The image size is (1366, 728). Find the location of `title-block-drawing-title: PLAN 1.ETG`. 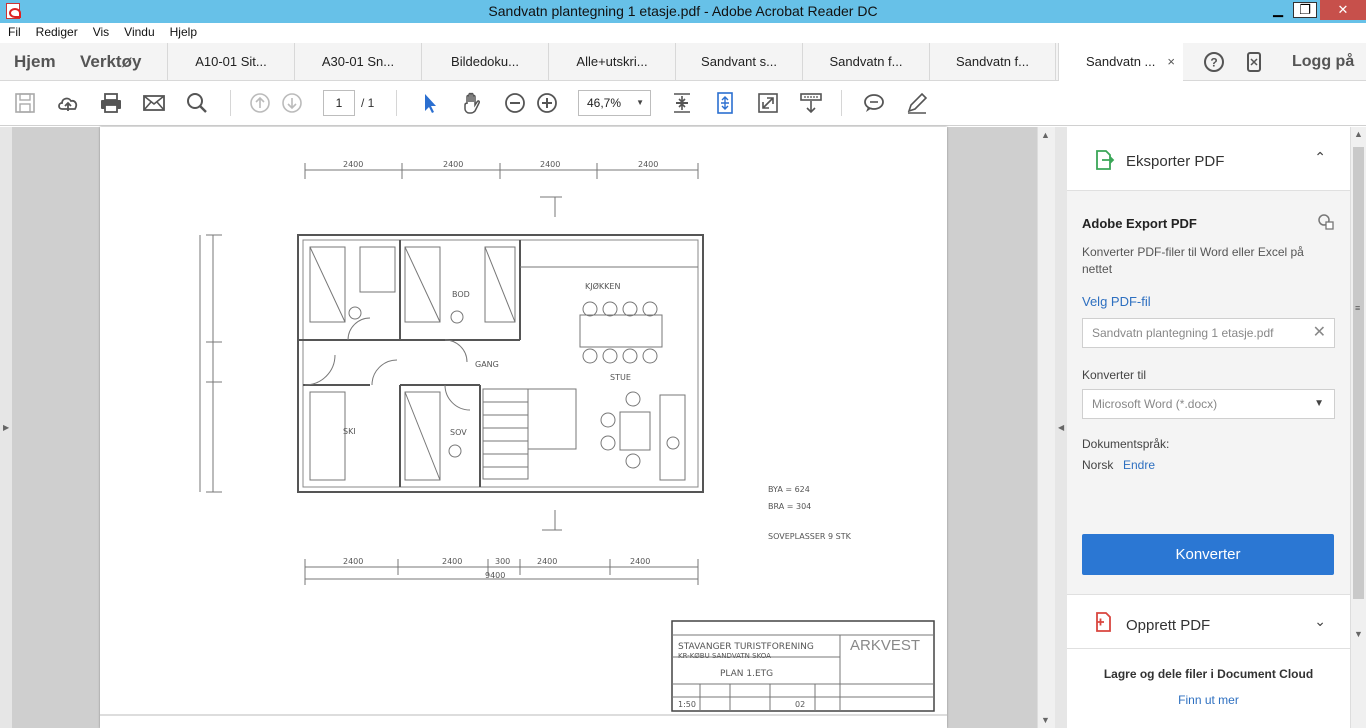

title-block-drawing-title: PLAN 1.ETG is located at coordinates (746, 674).